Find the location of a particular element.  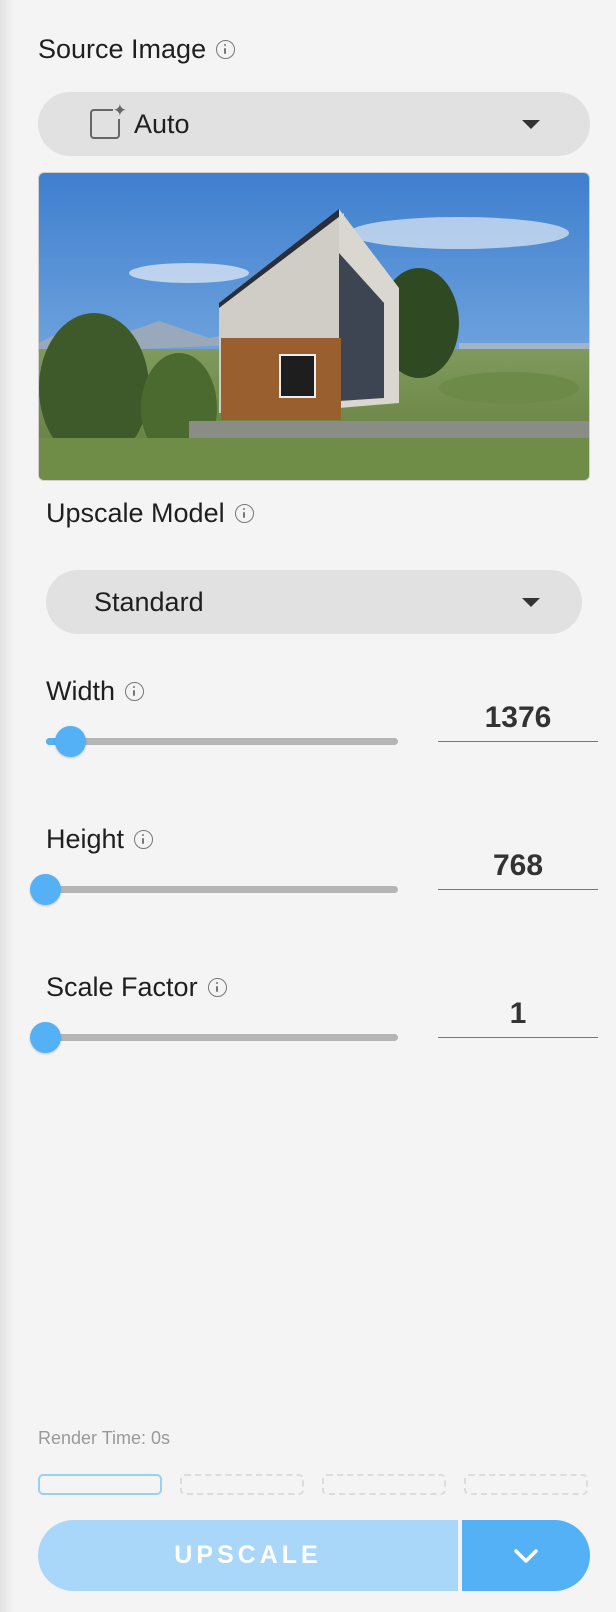

upscale-model-label-row: Upscale Model is located at coordinates (150, 513).